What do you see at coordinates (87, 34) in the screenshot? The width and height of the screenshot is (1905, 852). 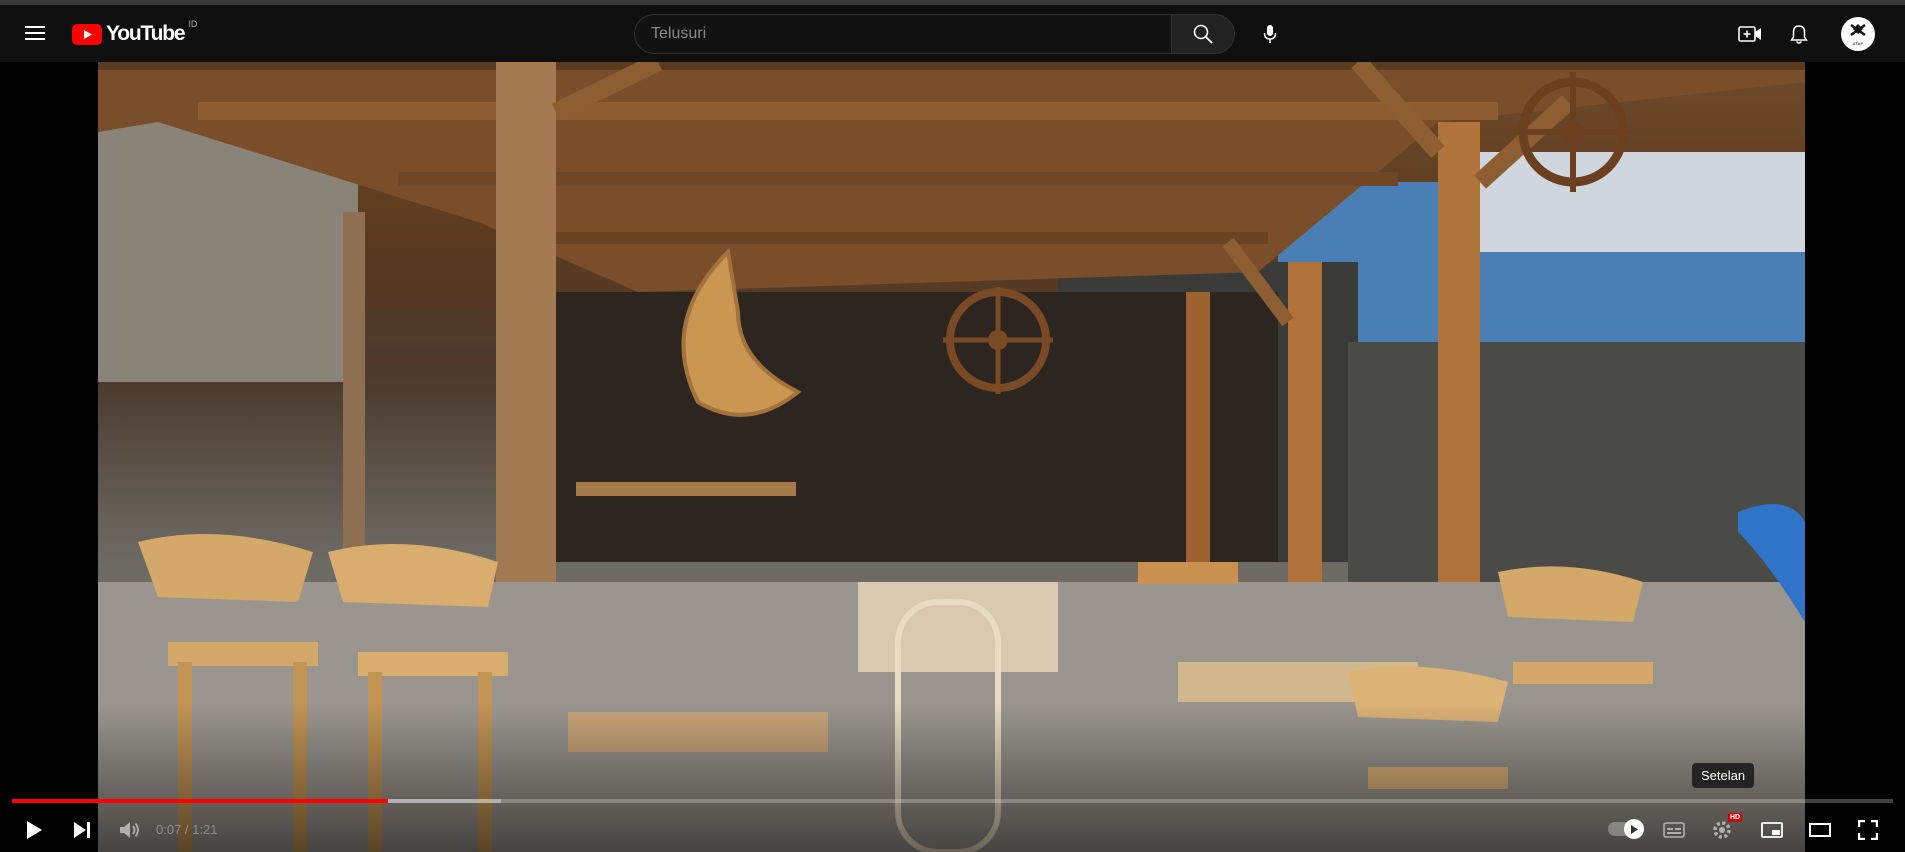 I see `youtube-play-logo-icon` at bounding box center [87, 34].